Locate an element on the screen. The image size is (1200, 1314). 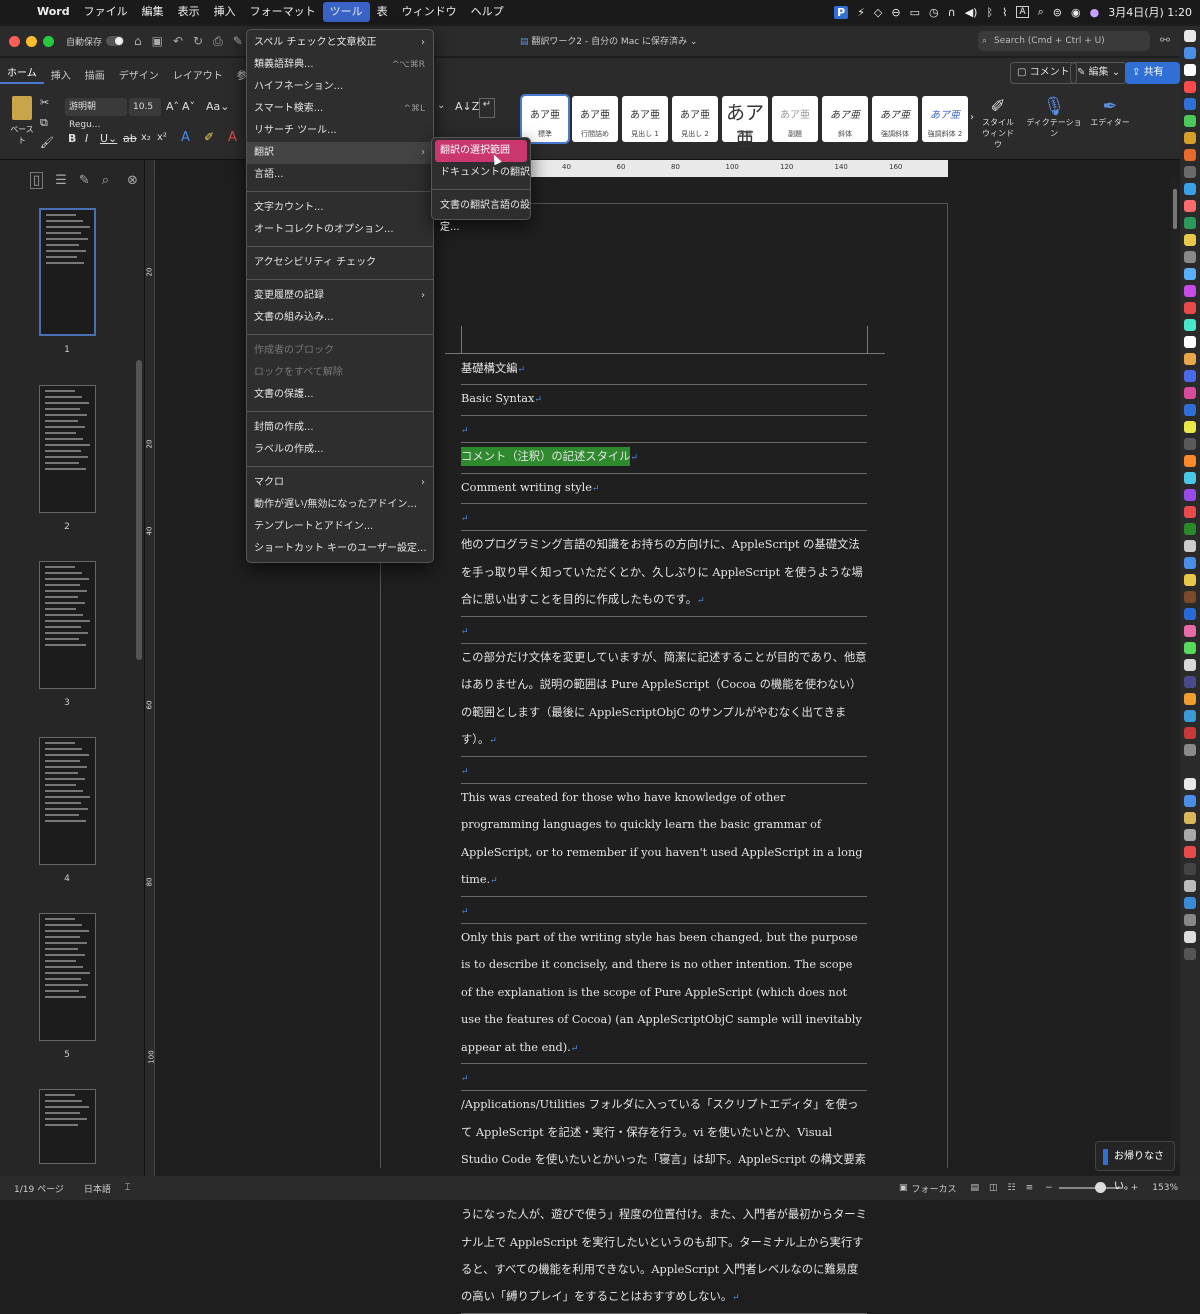
undo-icon: ↶ is located at coordinates (178, 41).